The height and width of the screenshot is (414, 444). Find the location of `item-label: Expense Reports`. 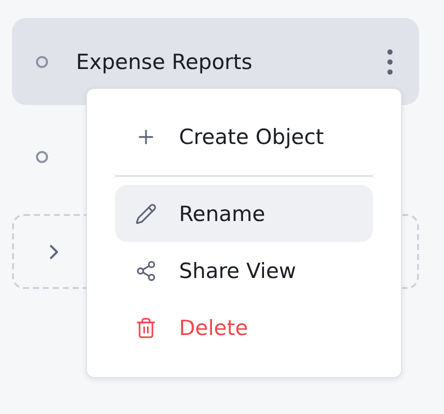

item-label: Expense Reports is located at coordinates (165, 62).